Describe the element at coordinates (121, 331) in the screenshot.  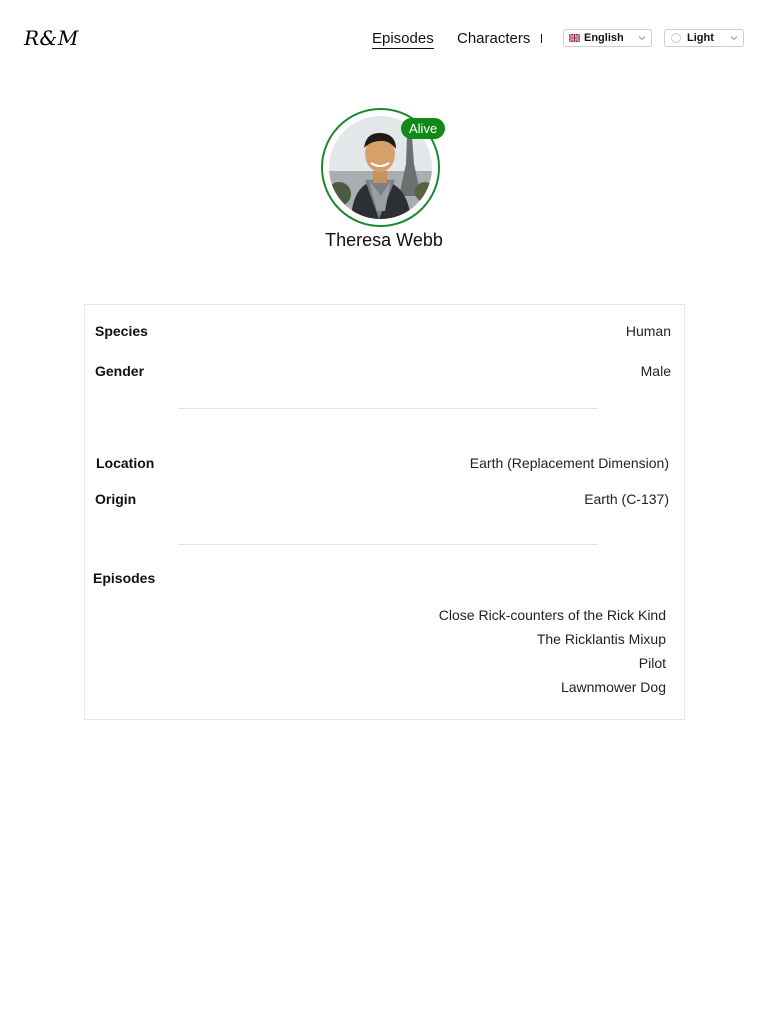
I see `species-label: Species` at that location.